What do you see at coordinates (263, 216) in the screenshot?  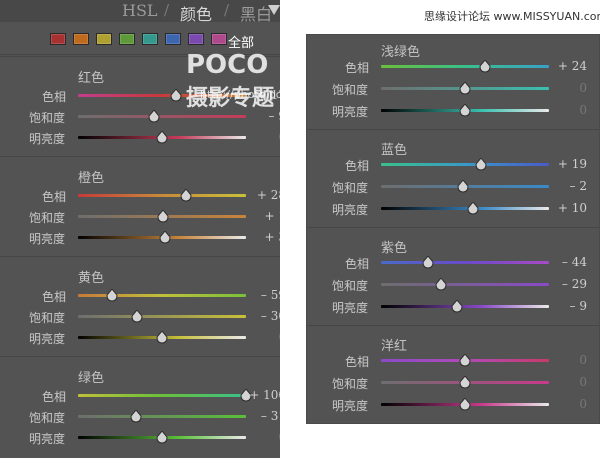 I see `saturation-value: + 1` at bounding box center [263, 216].